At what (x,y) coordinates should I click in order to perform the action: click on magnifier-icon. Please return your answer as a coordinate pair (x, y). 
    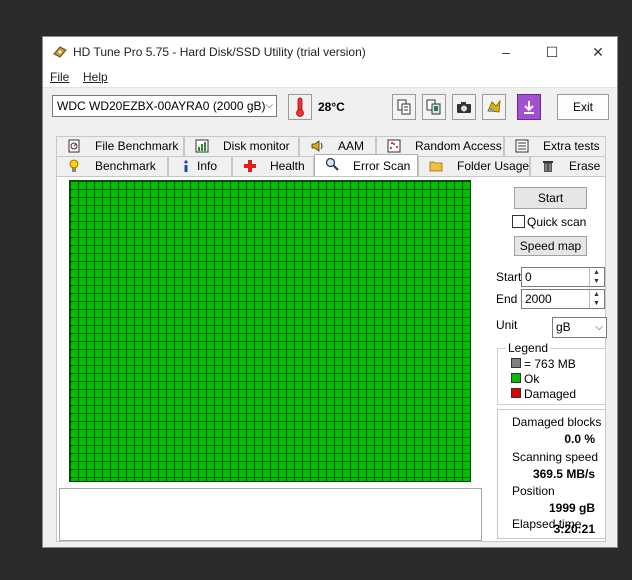
    Looking at the image, I should click on (332, 164).